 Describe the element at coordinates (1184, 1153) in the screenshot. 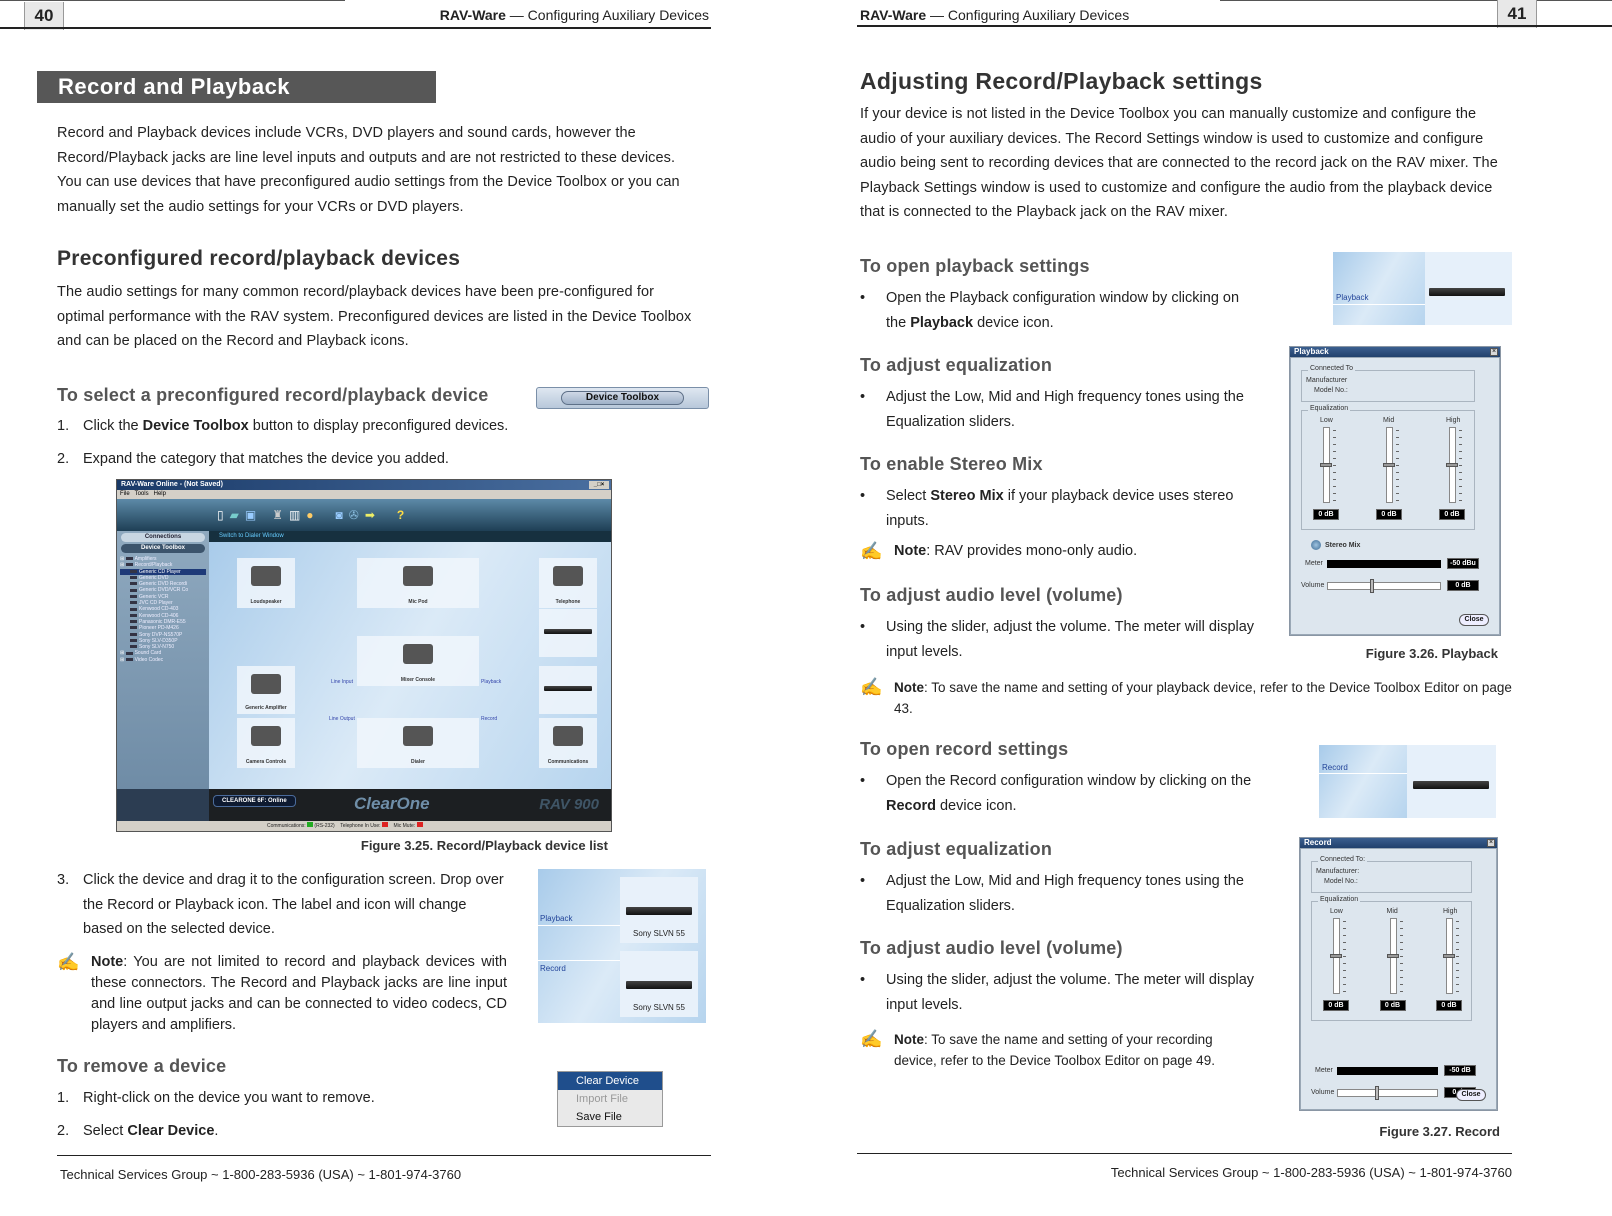

I see `footer-rule` at that location.